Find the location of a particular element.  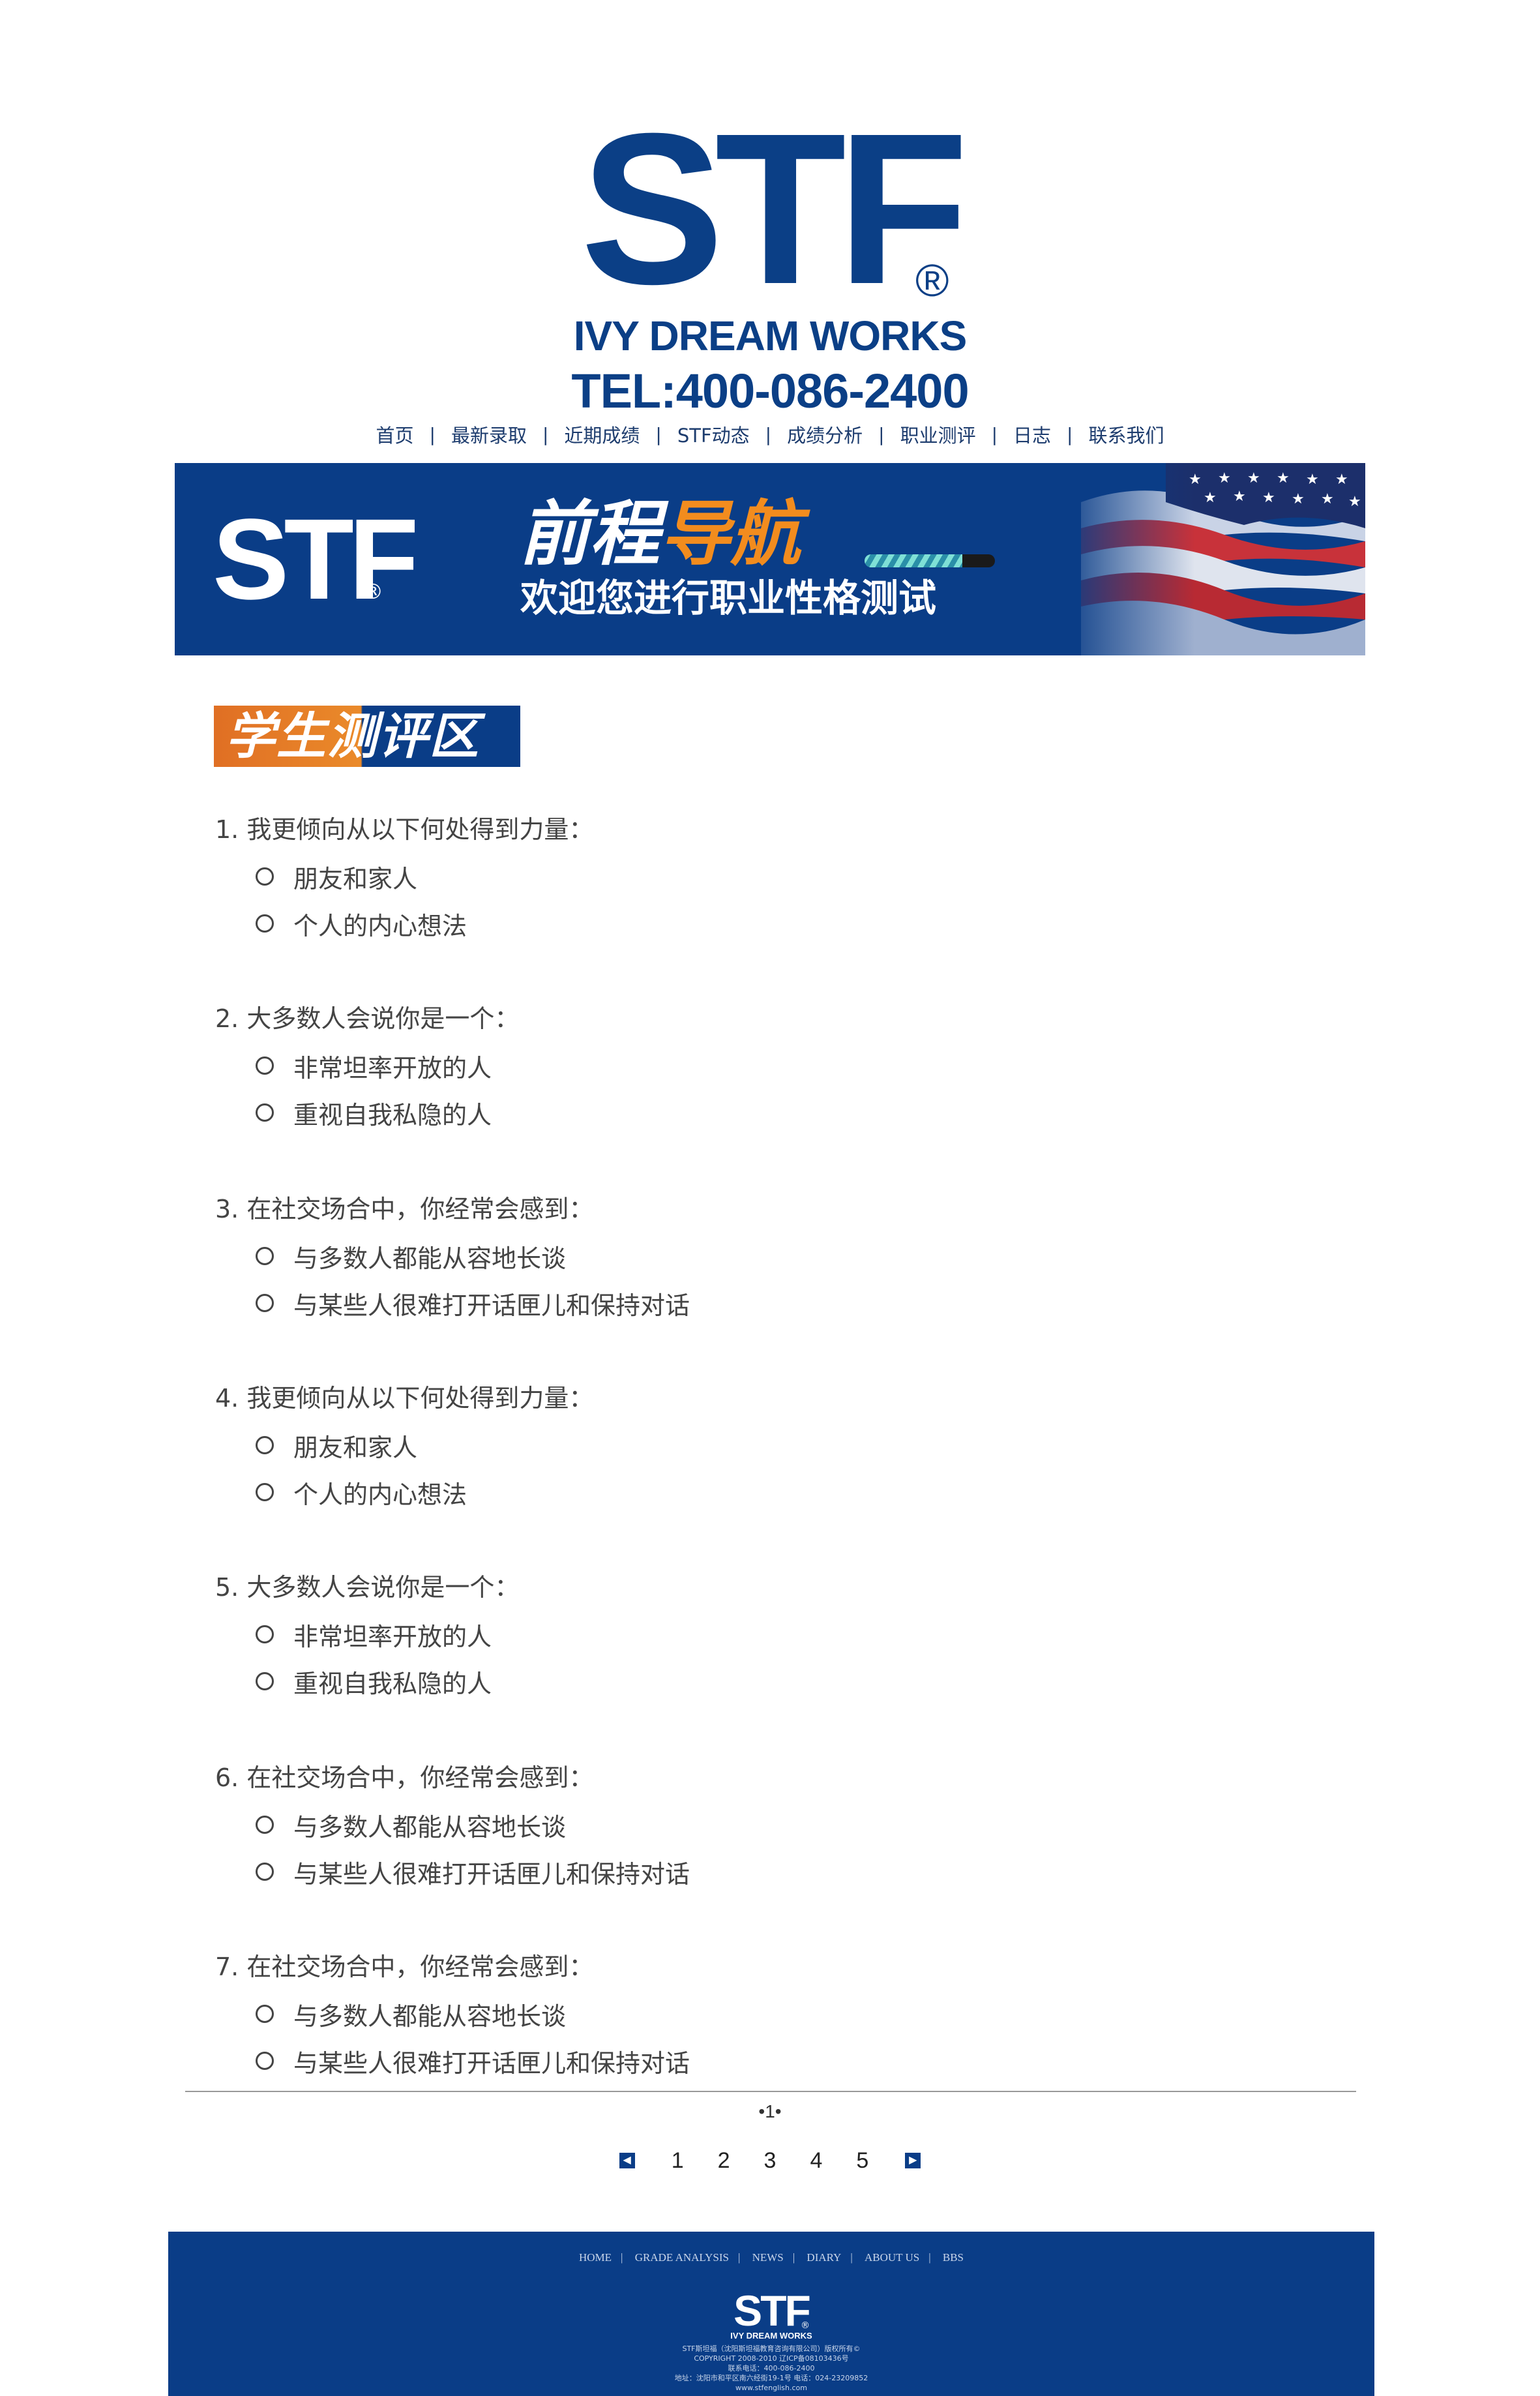

question-text: 6. 在社交场合中，你经常会感到： is located at coordinates (404, 1778).